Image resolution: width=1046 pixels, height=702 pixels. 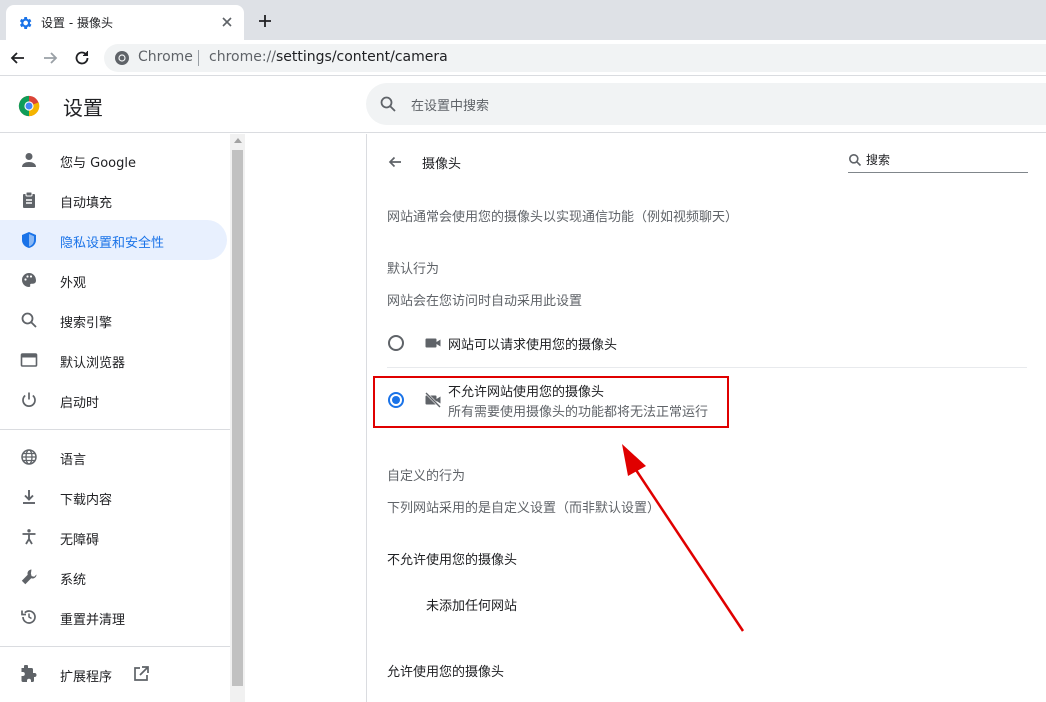 I want to click on custom-behavior-desc: 下列网站采用的是自定义设置（而非默认设置）, so click(x=524, y=508).